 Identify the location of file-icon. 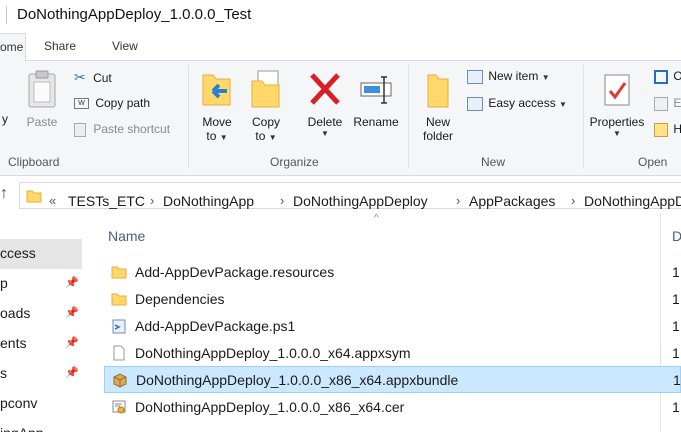
(119, 353).